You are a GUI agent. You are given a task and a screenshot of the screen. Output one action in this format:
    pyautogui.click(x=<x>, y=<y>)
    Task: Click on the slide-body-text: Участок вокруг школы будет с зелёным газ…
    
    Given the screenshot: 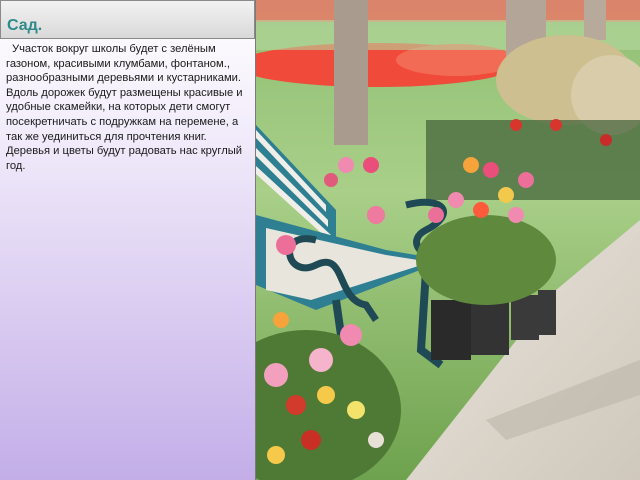 What is the action you would take?
    pyautogui.click(x=124, y=107)
    